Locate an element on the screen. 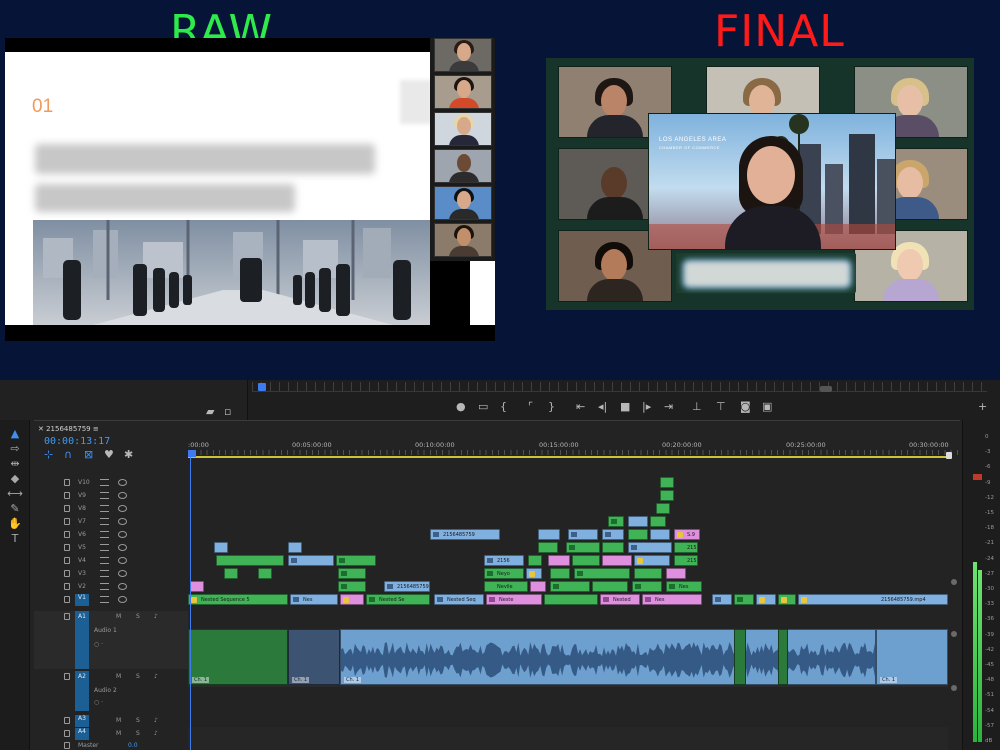  ripple-edit-tool-icon: ⇹ is located at coordinates (15, 464).